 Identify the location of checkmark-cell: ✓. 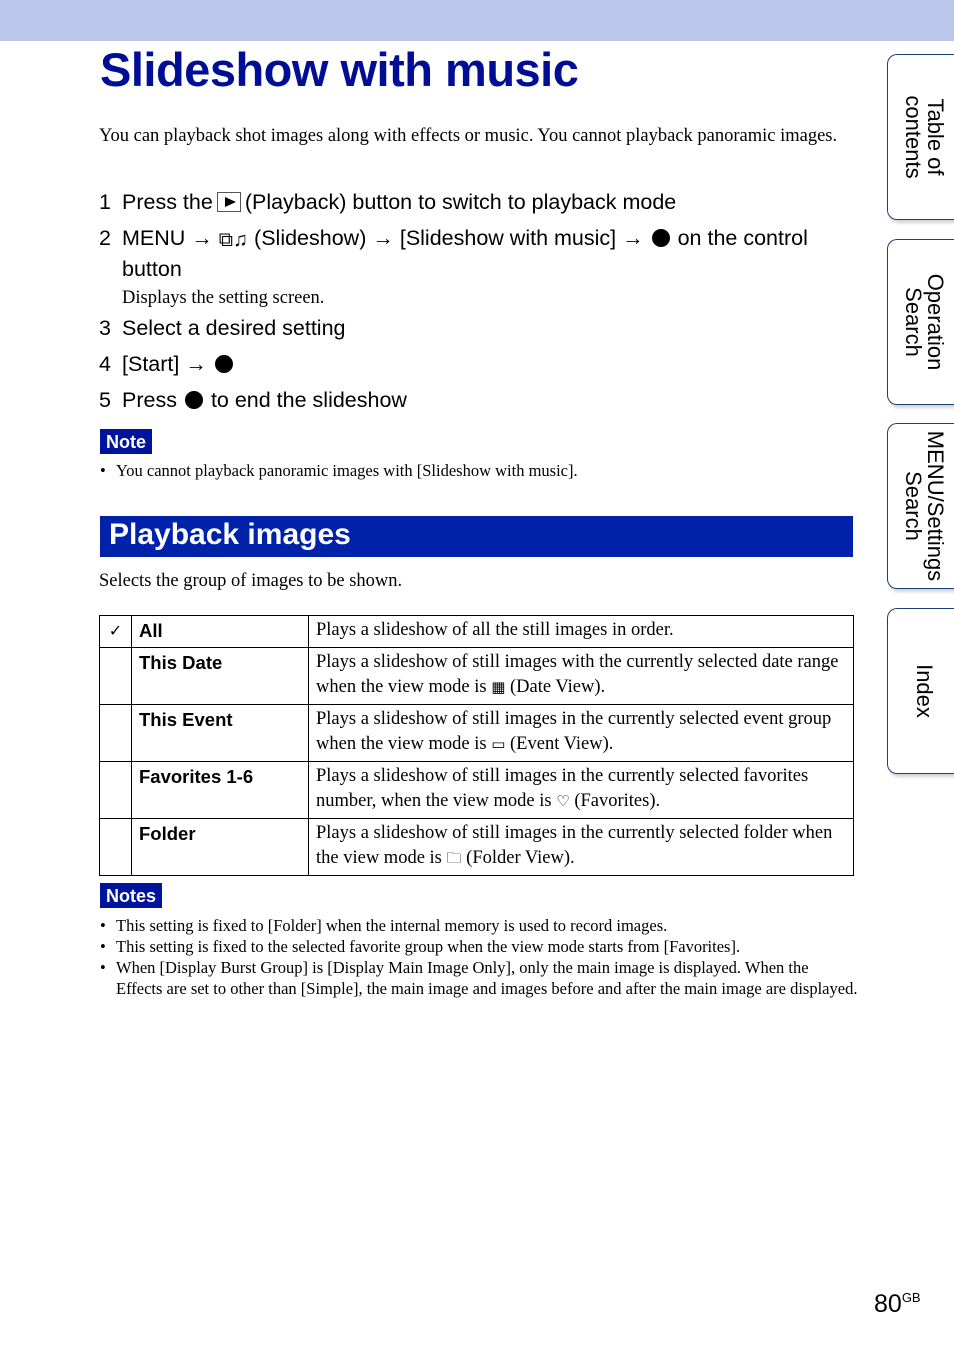
(115, 631).